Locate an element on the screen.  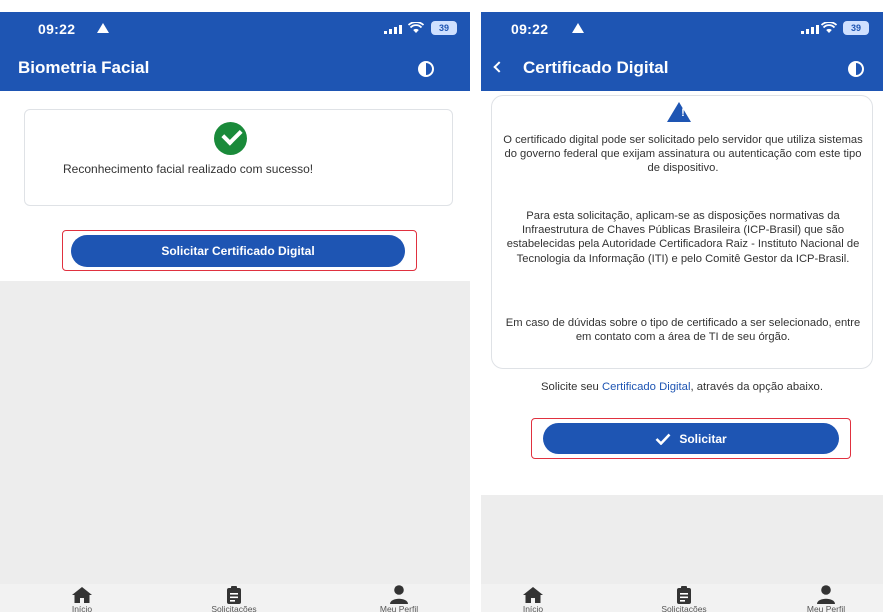
app-bar: 09:22 39 Biometria Facial is located at coordinates (235, 51).